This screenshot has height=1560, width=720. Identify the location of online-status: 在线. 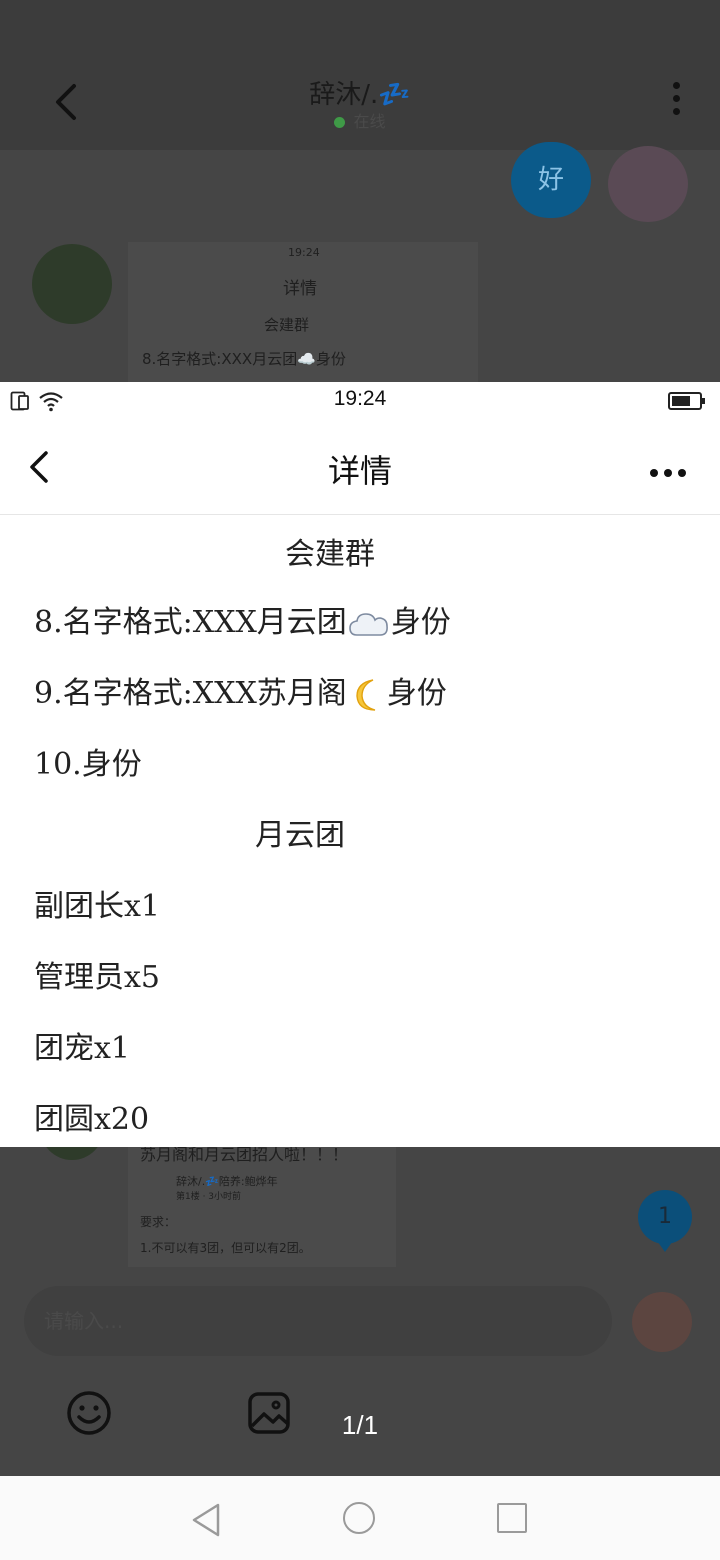
(360, 120).